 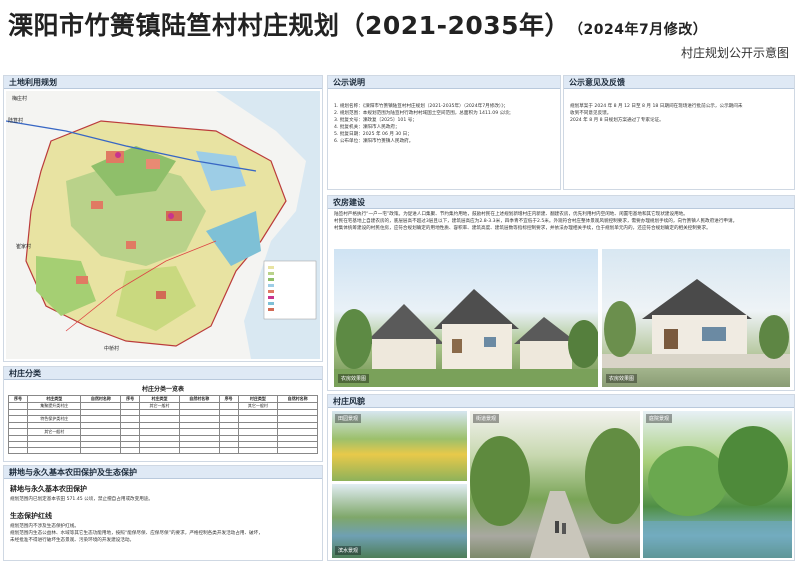 What do you see at coordinates (31, 516) in the screenshot?
I see `eco-heading: 生态保护红线` at bounding box center [31, 516].